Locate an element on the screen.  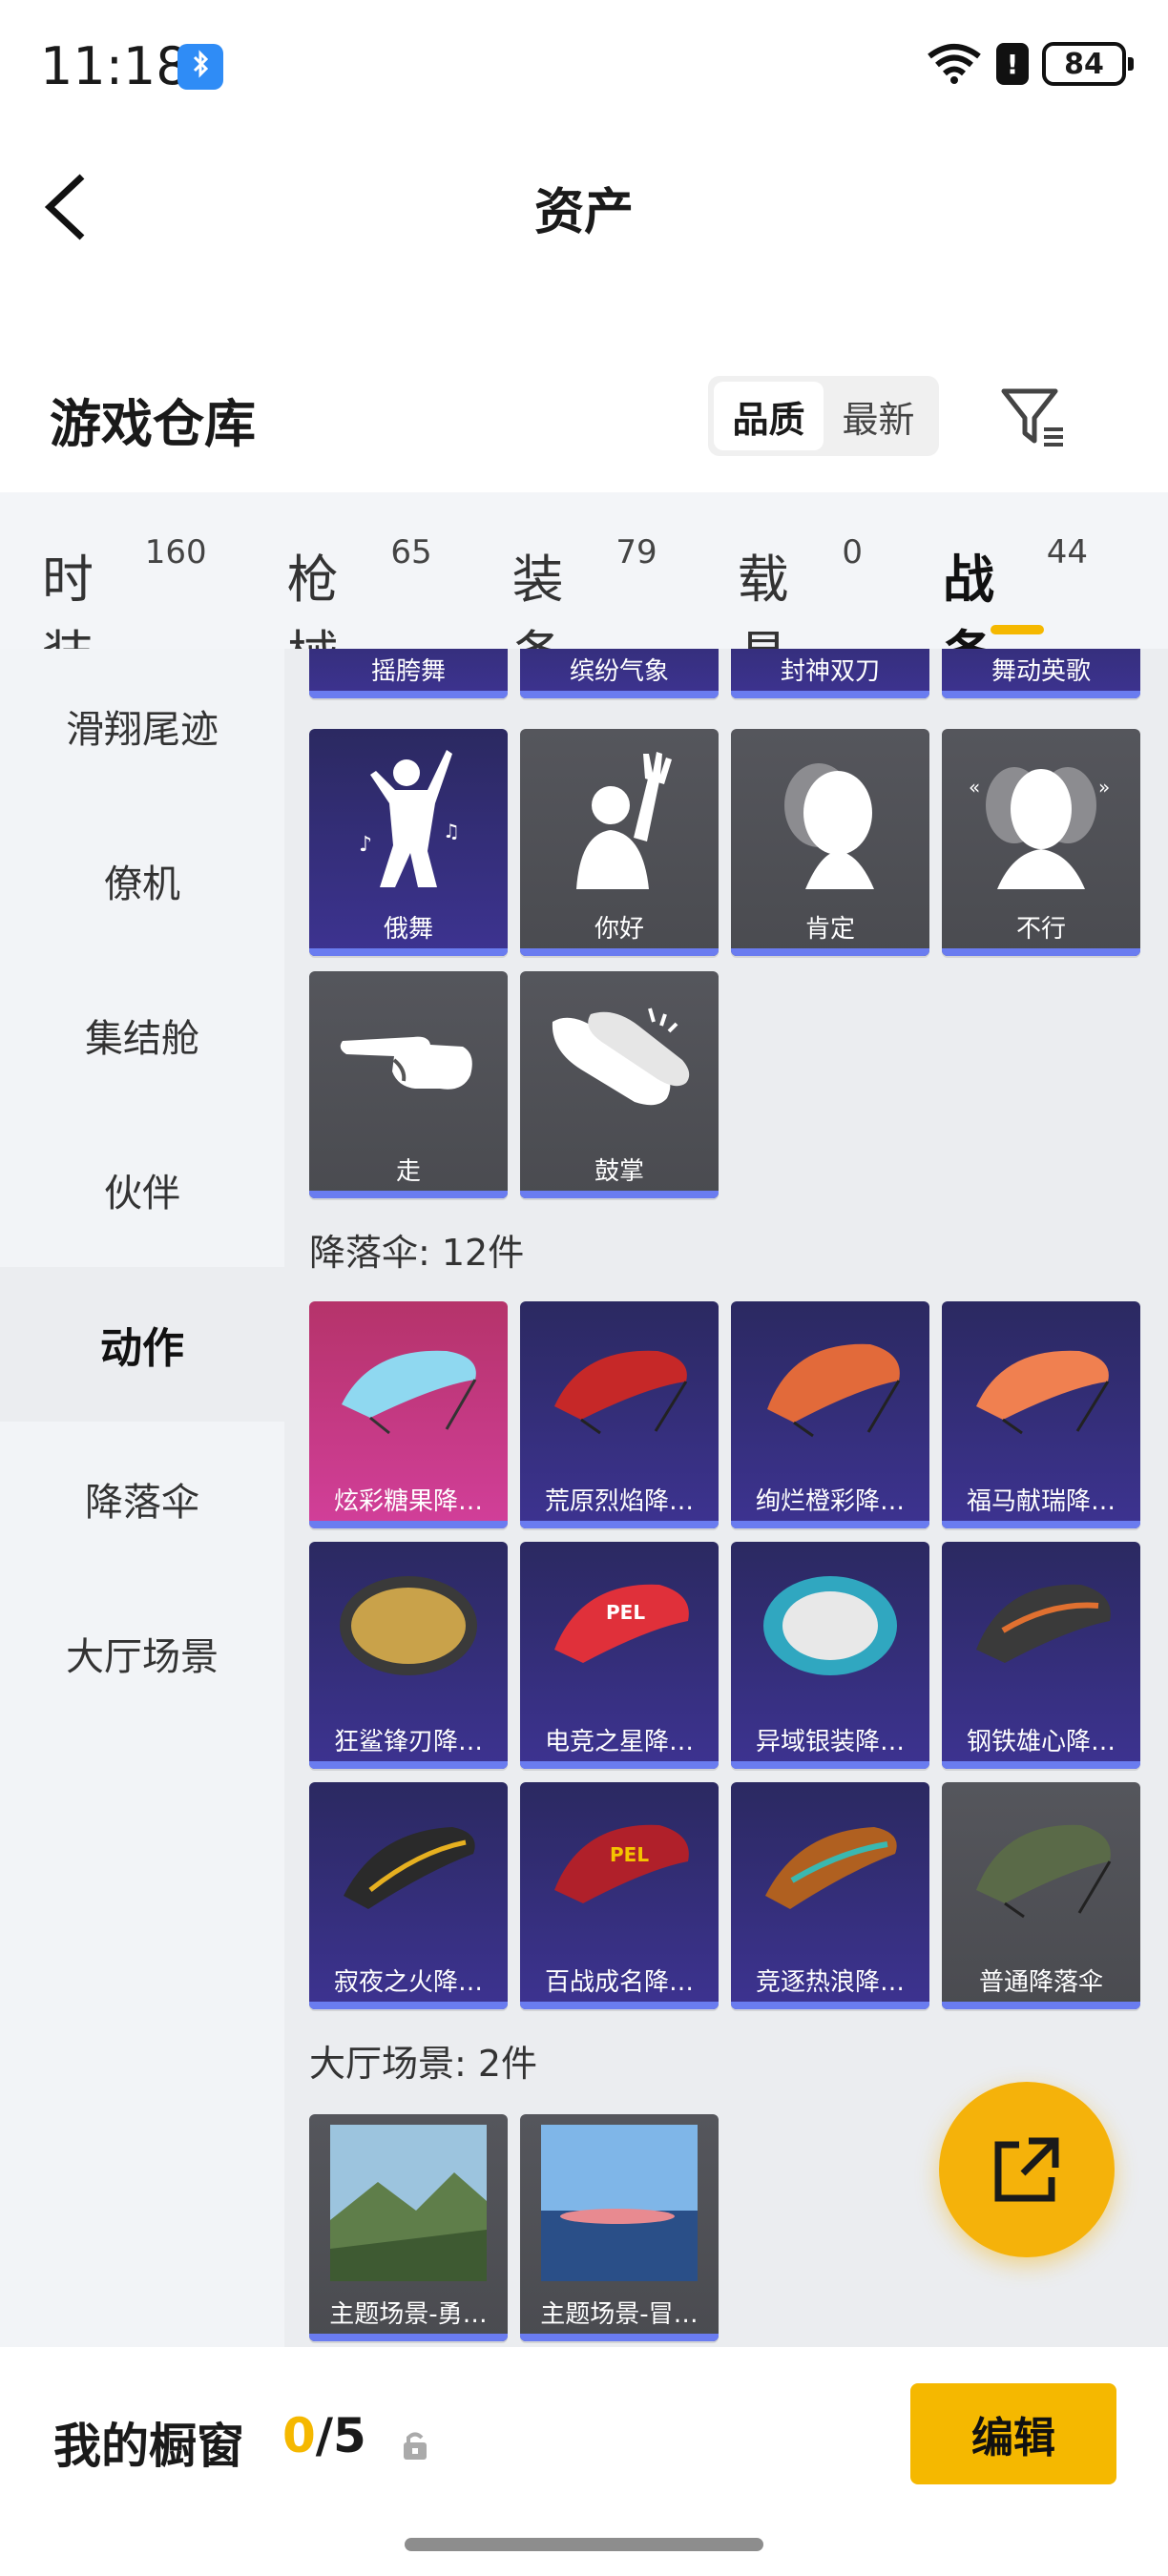
showcase-count: 0/5 is located at coordinates (324, 2435).